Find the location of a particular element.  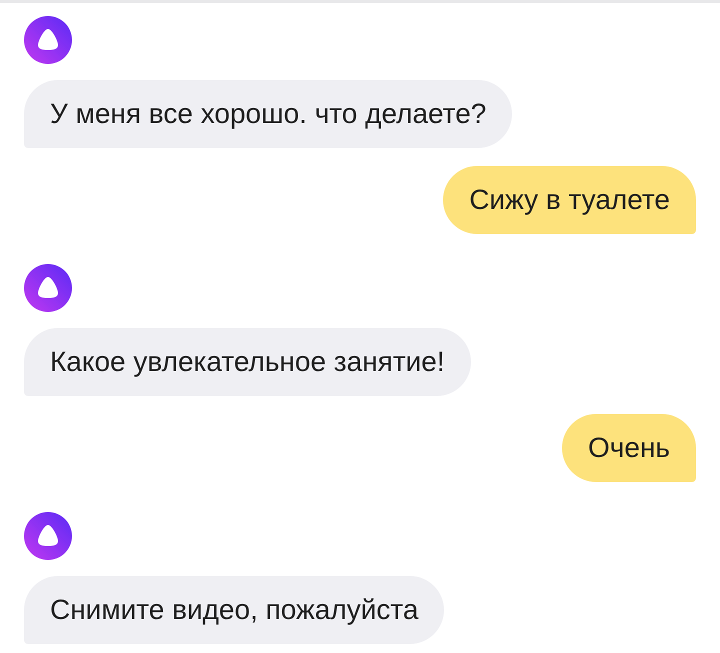

assistant-message: У меня все хорошо. что делаете? is located at coordinates (268, 114).